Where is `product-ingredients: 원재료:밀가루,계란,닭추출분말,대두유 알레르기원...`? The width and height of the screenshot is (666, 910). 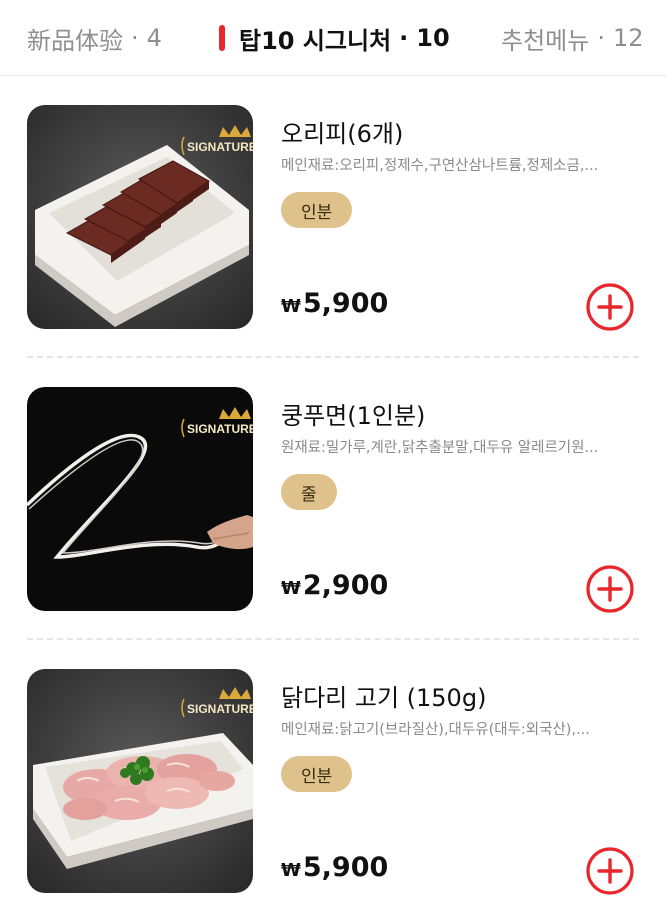 product-ingredients: 원재료:밀가루,계란,닭추출분말,대두유 알레르기원... is located at coordinates (440, 448).